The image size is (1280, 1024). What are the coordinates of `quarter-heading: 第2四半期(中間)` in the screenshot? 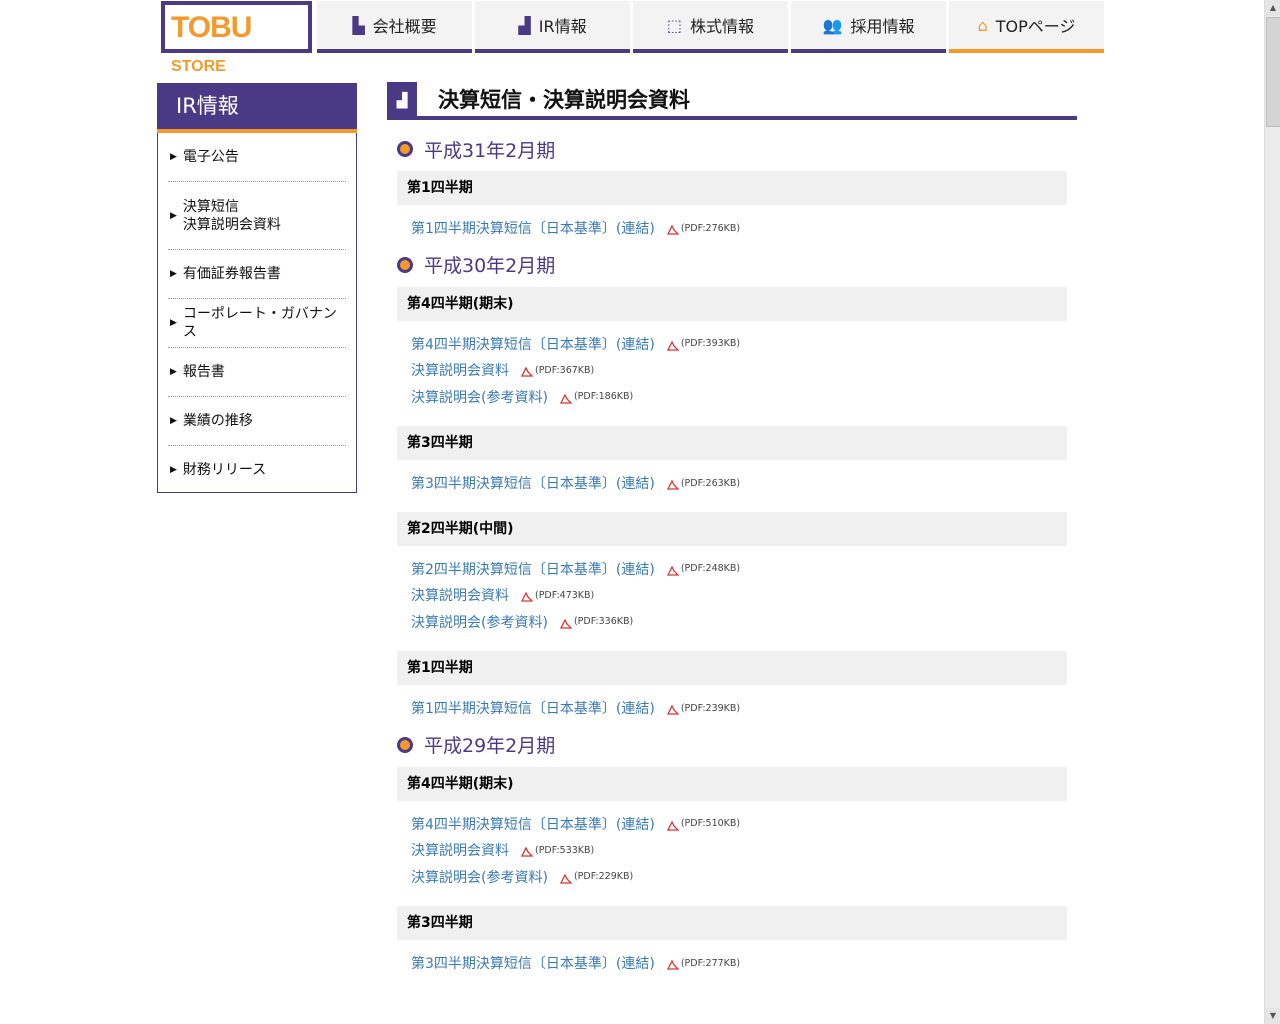 It's located at (732, 528).